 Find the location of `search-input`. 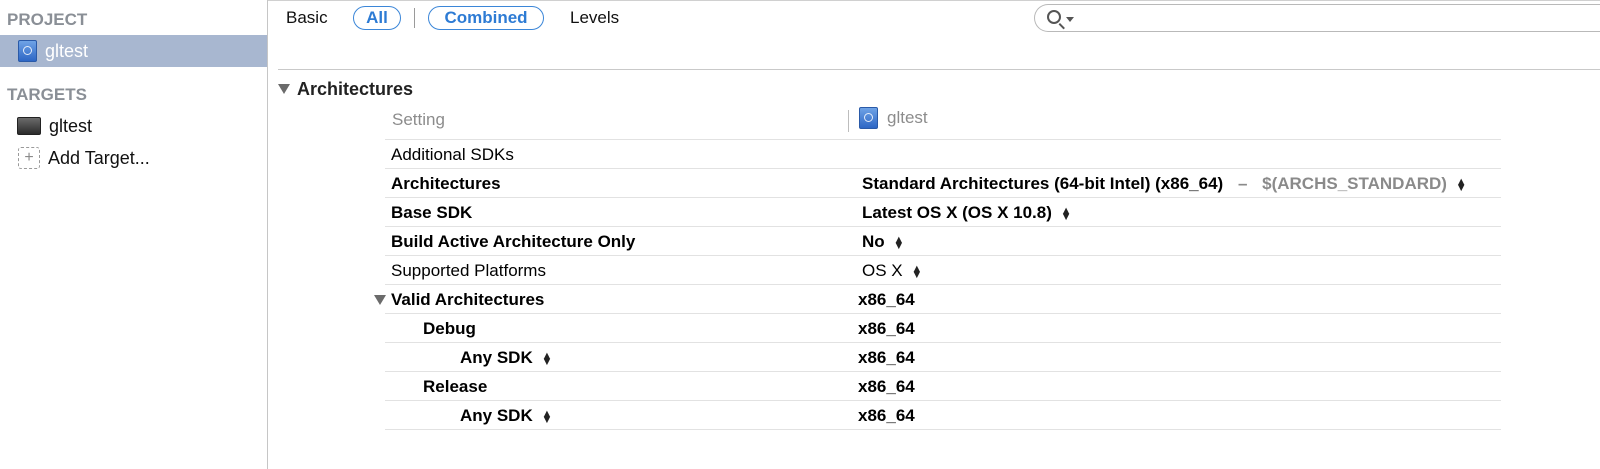

search-input is located at coordinates (1339, 19).